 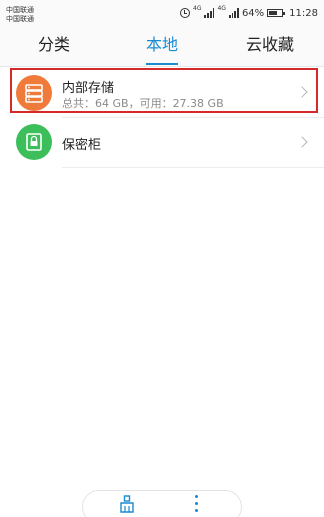 What do you see at coordinates (162, 503) in the screenshot?
I see `bottom-toolbar` at bounding box center [162, 503].